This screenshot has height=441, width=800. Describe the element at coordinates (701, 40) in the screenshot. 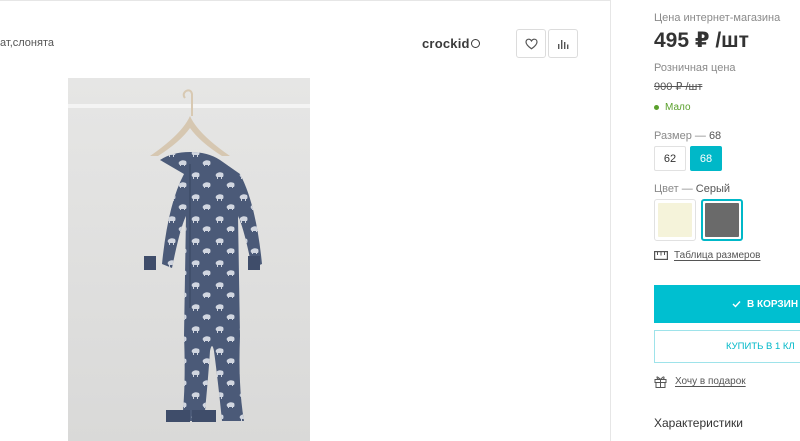

I see `current-price: 495 ₽ /шт` at that location.